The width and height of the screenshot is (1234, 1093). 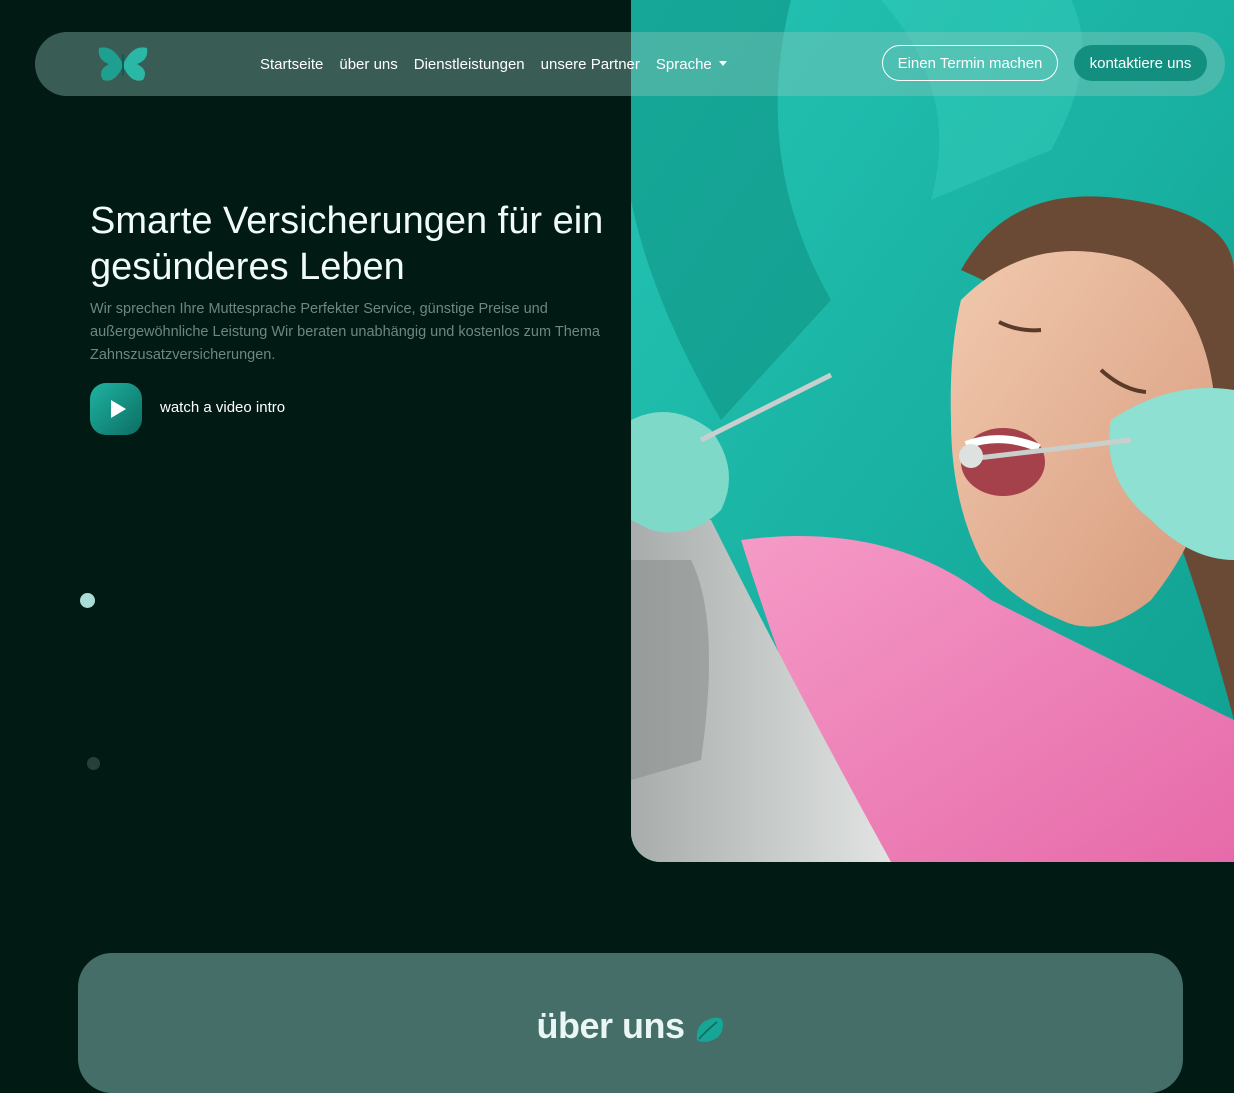 What do you see at coordinates (222, 407) in the screenshot?
I see `video-intro-link: watch a video intro` at bounding box center [222, 407].